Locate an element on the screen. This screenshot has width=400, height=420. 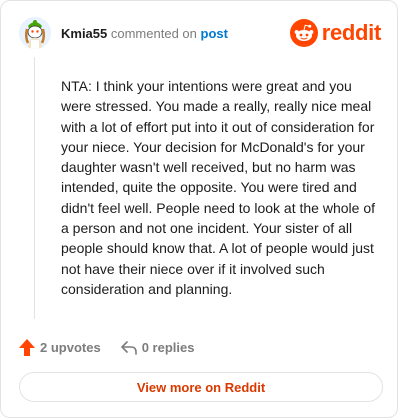
thread-line is located at coordinates (34, 188).